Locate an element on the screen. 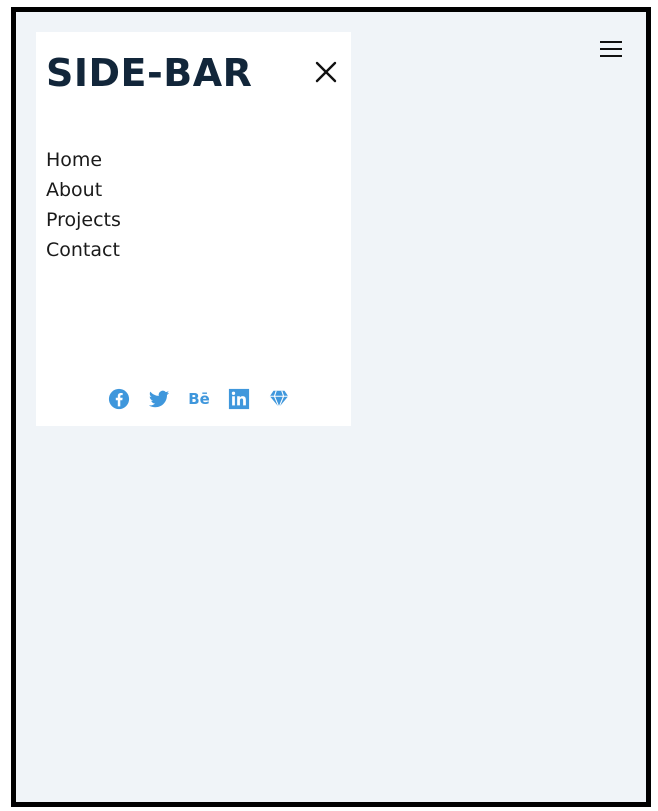 This screenshot has height=811, width=658. sidebar-title: SIDE-BAR is located at coordinates (149, 73).